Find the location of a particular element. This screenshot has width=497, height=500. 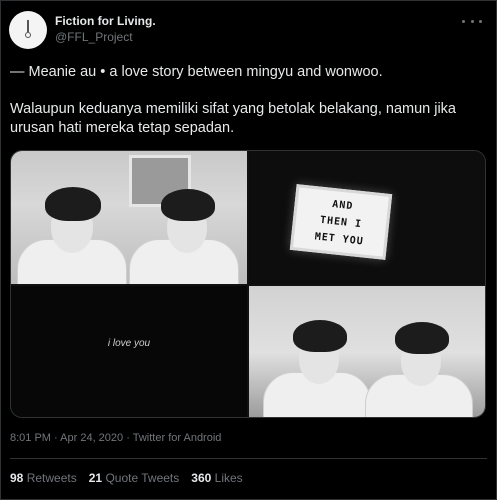

tweet-time: 8:01 PM is located at coordinates (30, 438).